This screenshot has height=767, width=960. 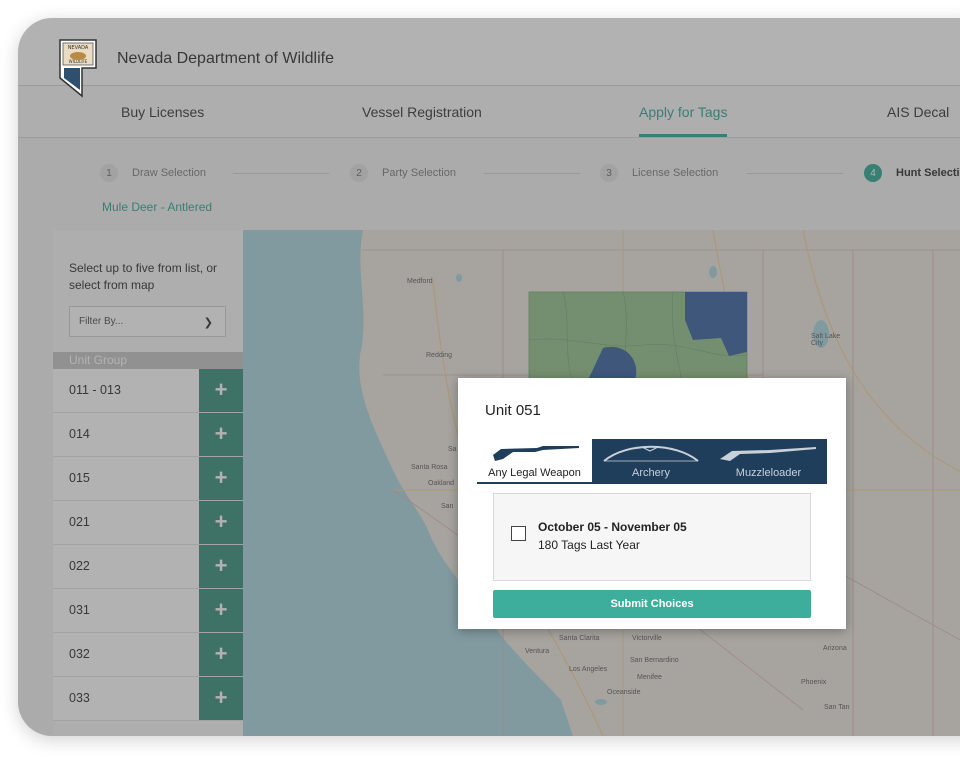 What do you see at coordinates (518, 533) in the screenshot?
I see `season-checkbox` at bounding box center [518, 533].